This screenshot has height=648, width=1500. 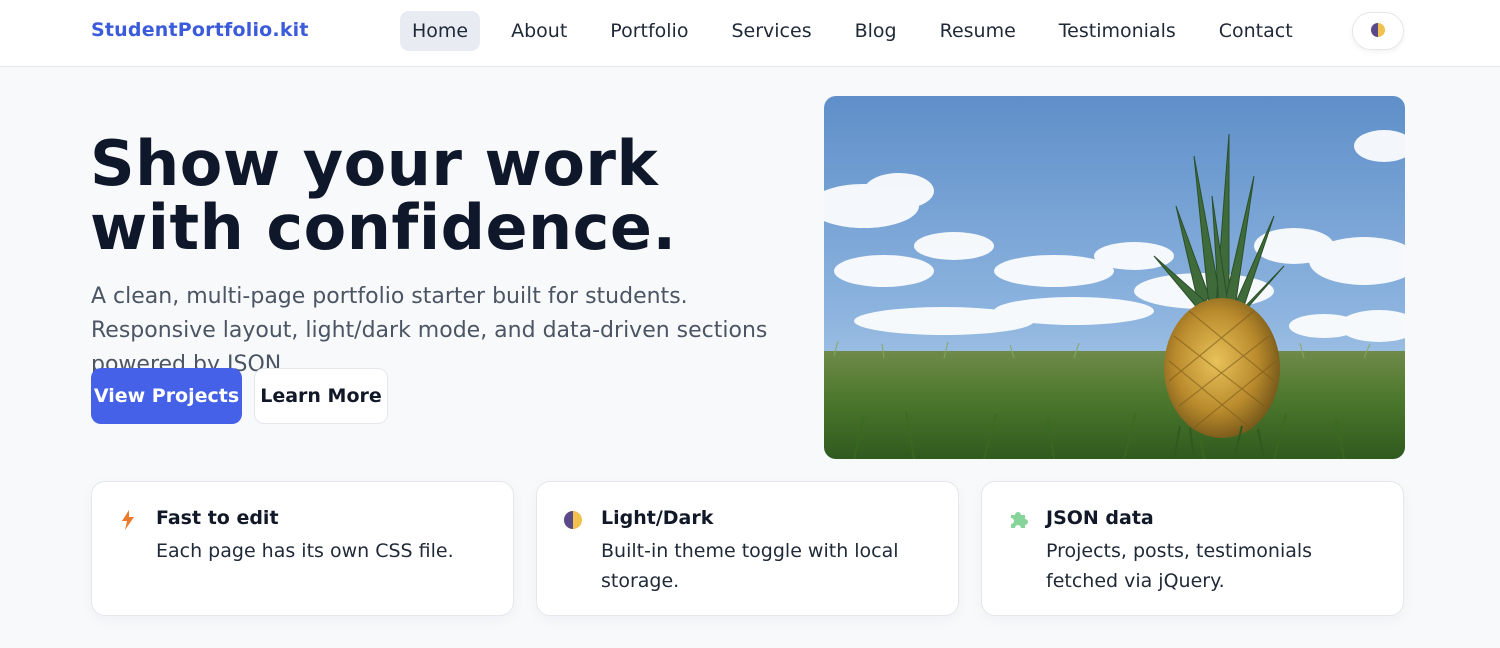 I want to click on nav-item-home: Home, so click(x=440, y=31).